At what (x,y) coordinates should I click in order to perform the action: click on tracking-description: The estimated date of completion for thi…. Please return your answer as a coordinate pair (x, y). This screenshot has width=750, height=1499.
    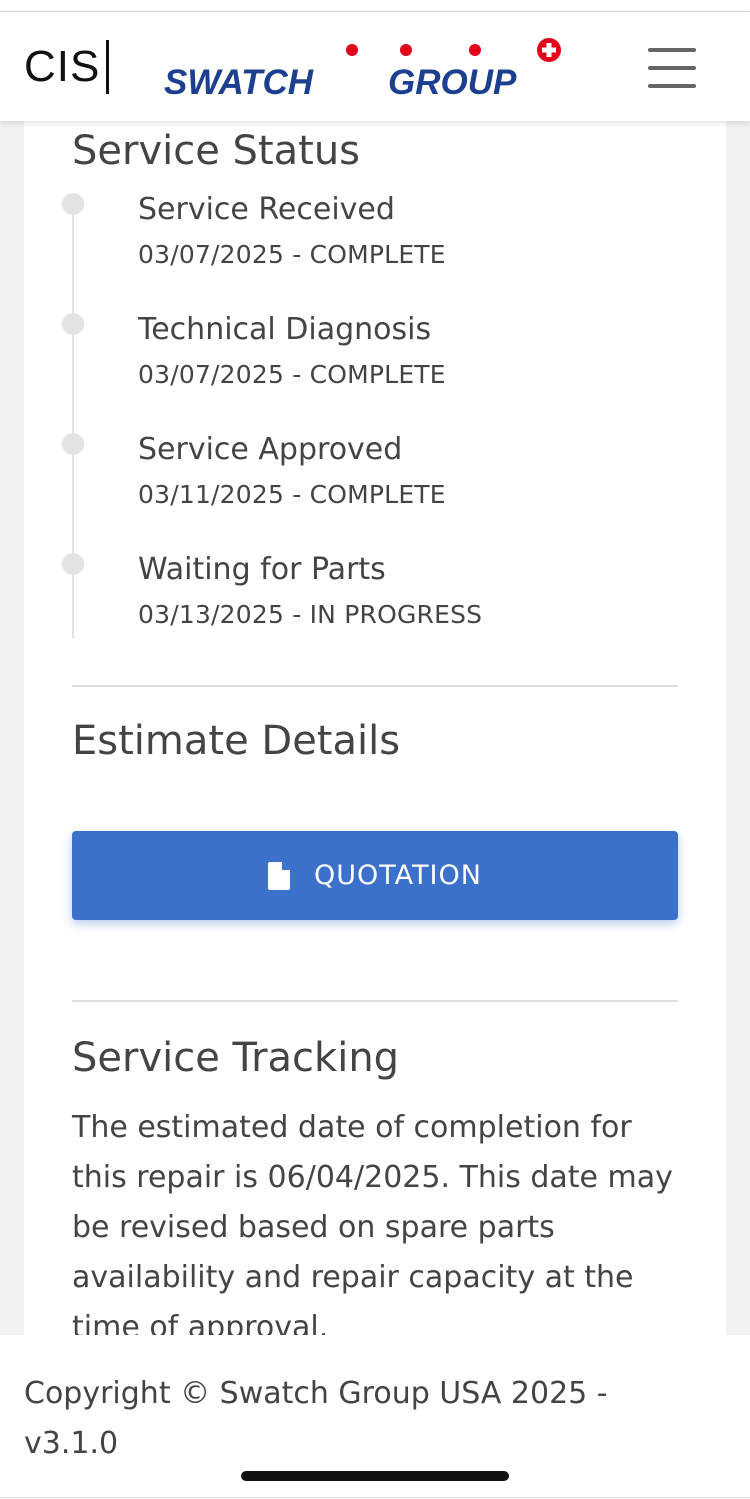
    Looking at the image, I should click on (372, 1227).